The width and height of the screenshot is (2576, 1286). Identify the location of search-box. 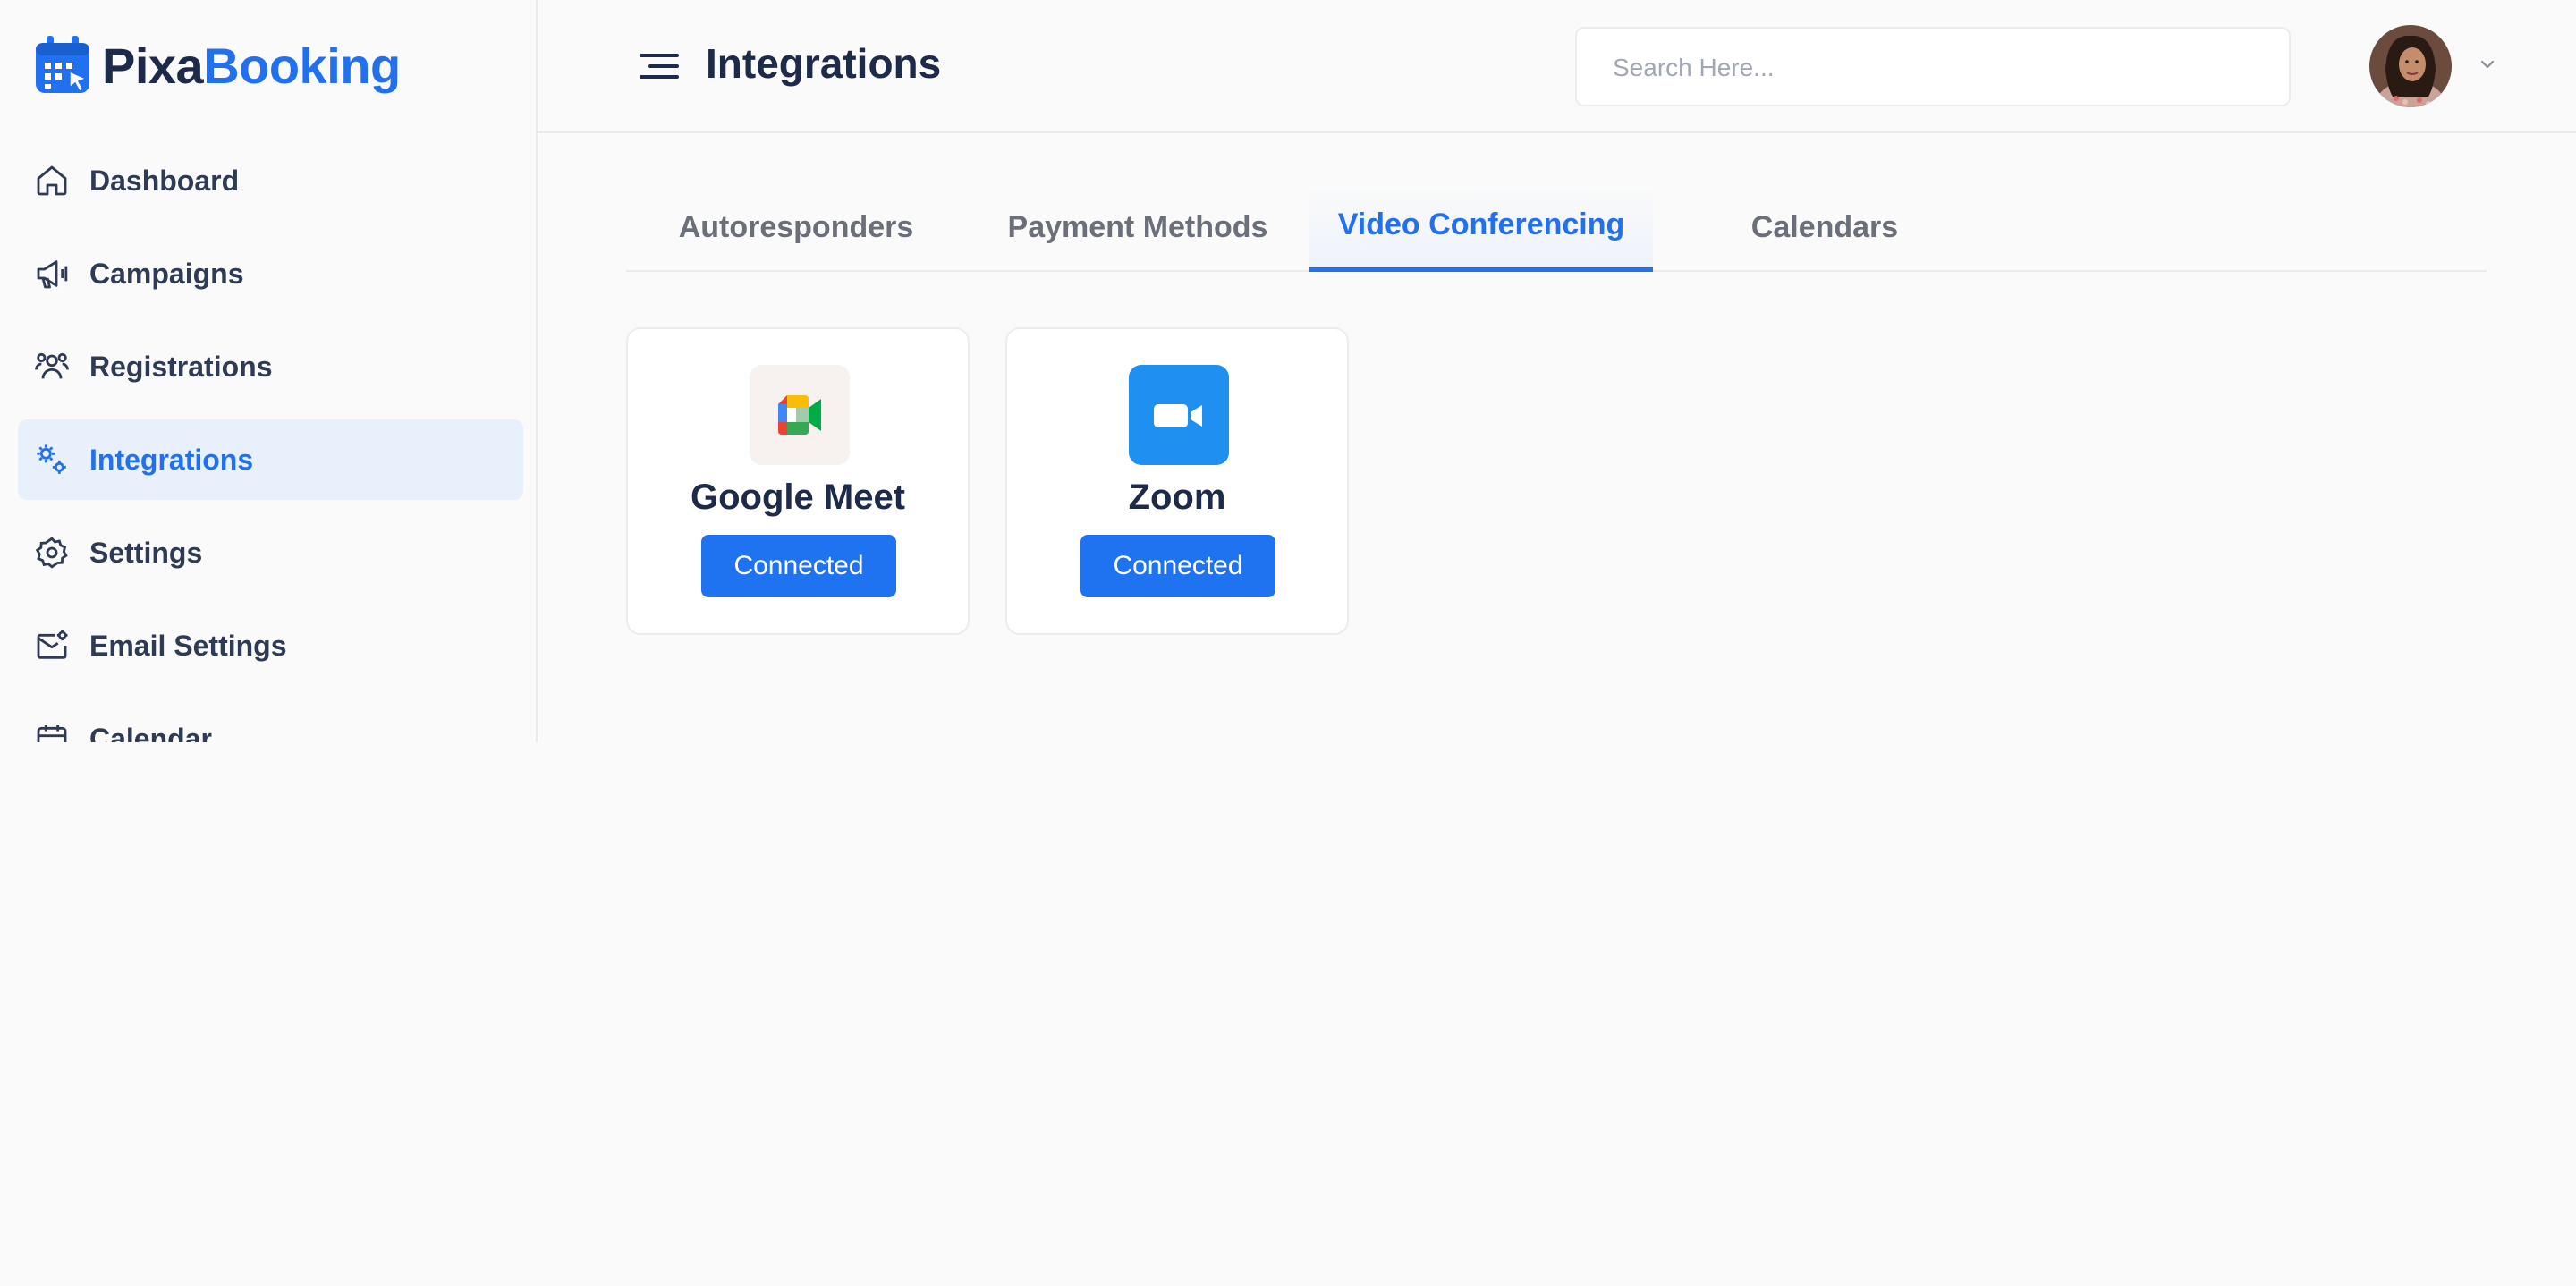
(1987, 66).